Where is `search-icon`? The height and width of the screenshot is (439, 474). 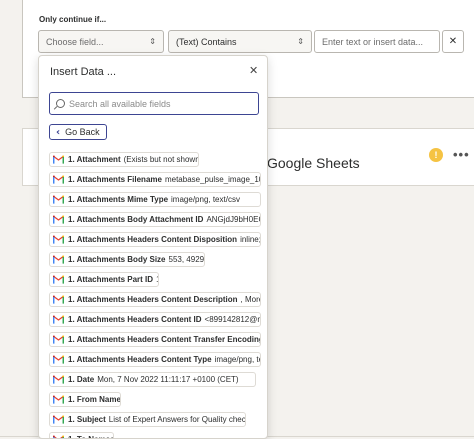 search-icon is located at coordinates (60, 103).